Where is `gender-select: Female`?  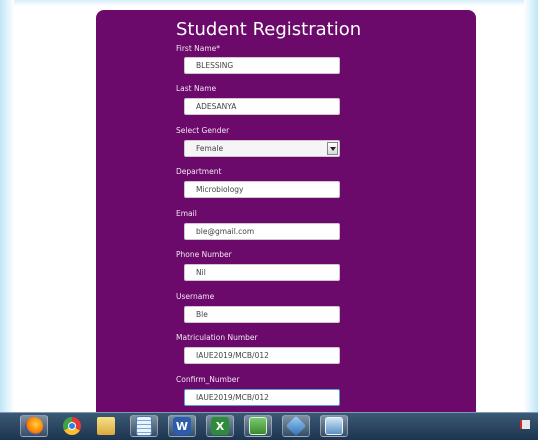 gender-select: Female is located at coordinates (262, 148).